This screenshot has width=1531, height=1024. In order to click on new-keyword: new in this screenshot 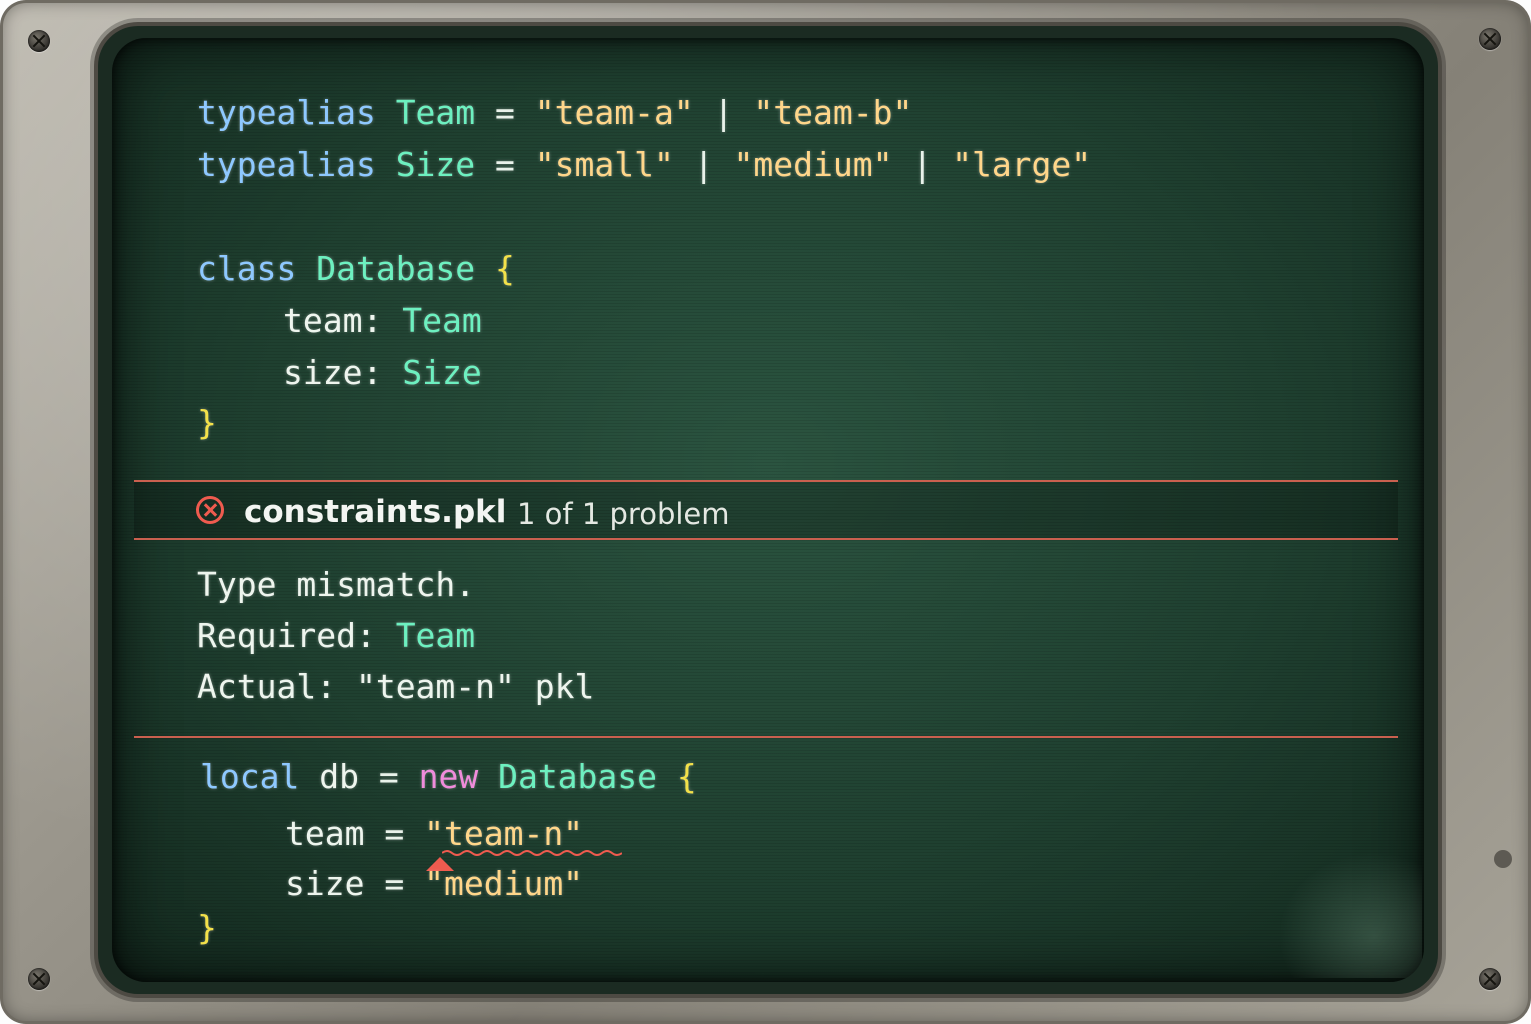, I will do `click(448, 776)`.